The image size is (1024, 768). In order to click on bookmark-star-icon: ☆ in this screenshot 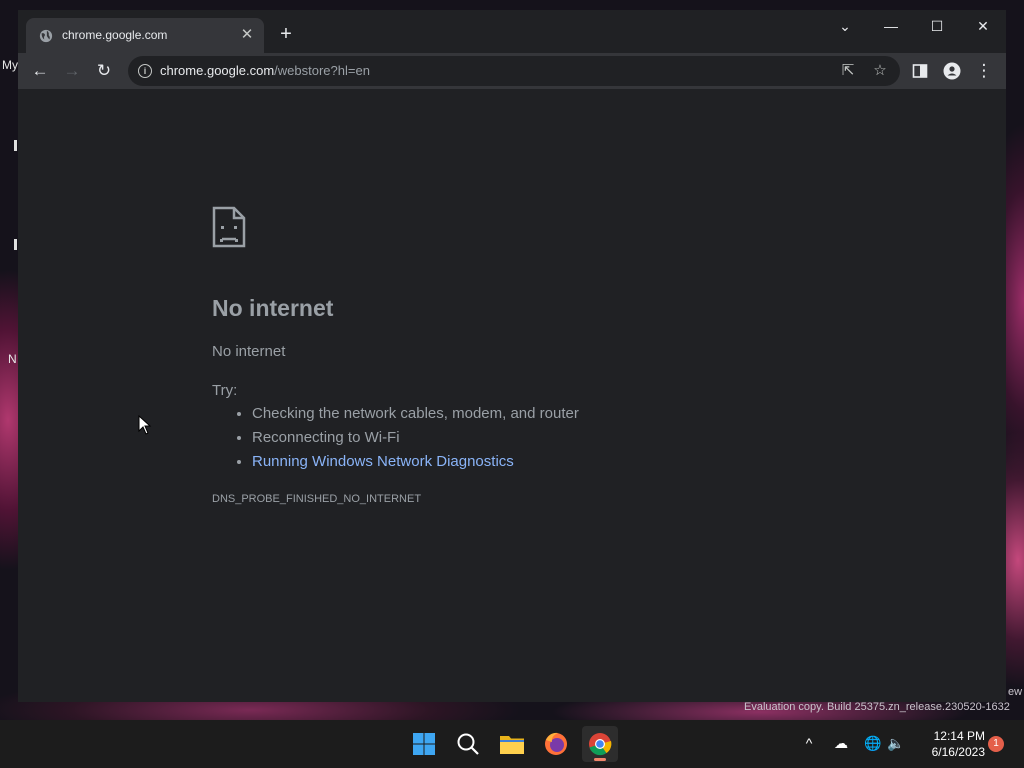, I will do `click(880, 71)`.